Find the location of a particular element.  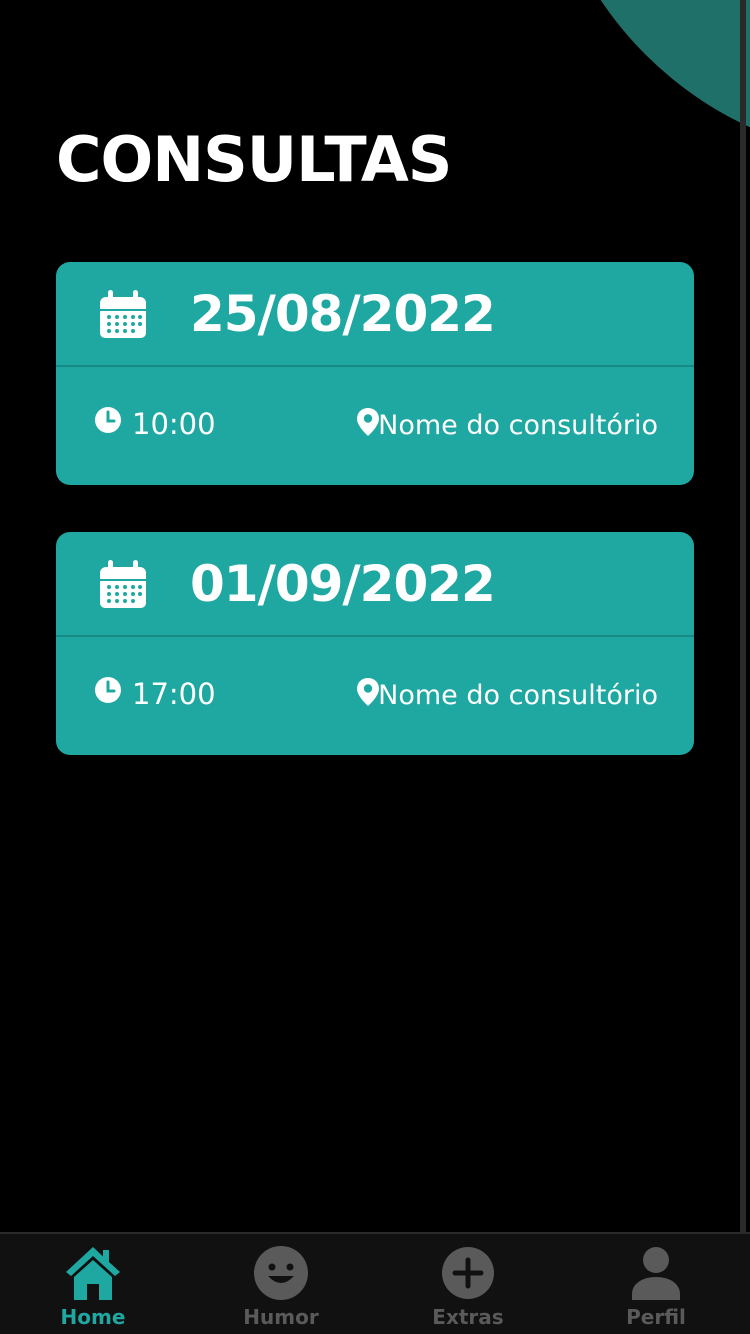

user-icon is located at coordinates (656, 1273).